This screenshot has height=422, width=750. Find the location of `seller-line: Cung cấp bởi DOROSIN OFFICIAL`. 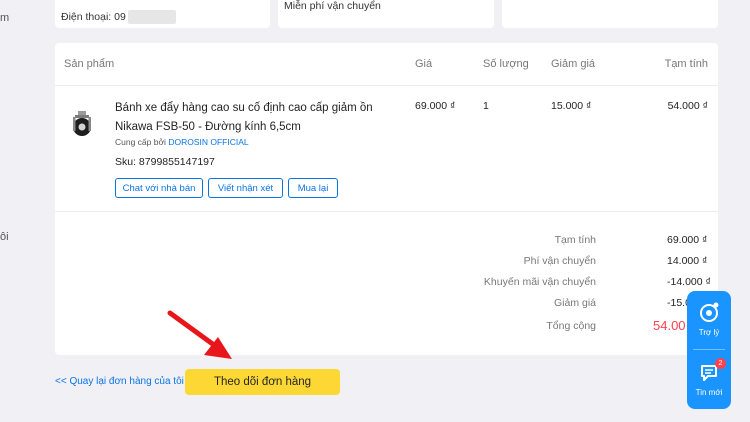

seller-line: Cung cấp bởi DOROSIN OFFICIAL is located at coordinates (182, 142).